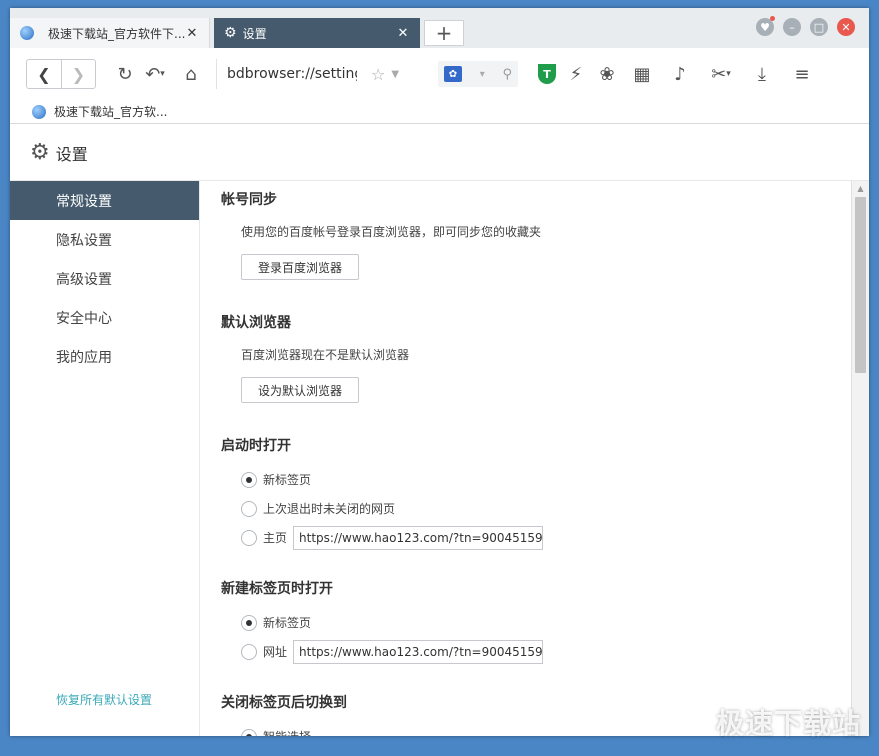 Image resolution: width=879 pixels, height=756 pixels. Describe the element at coordinates (860, 188) in the screenshot. I see `scroll-up-icon: ▲` at that location.